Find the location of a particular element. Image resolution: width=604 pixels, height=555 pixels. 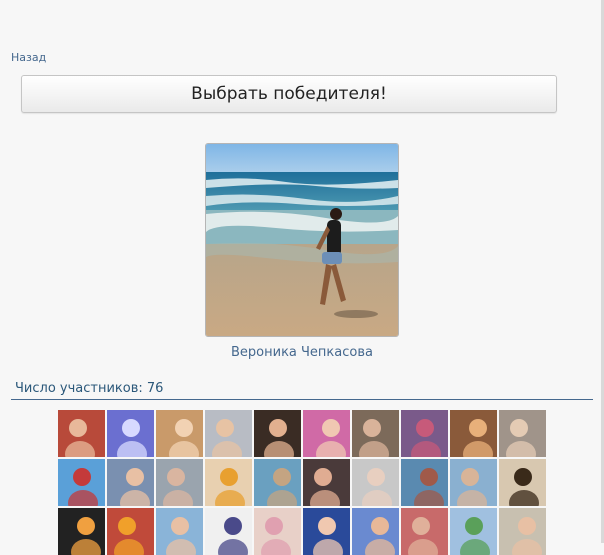

pick-winner-label: Выбрать победителя! is located at coordinates (289, 94).